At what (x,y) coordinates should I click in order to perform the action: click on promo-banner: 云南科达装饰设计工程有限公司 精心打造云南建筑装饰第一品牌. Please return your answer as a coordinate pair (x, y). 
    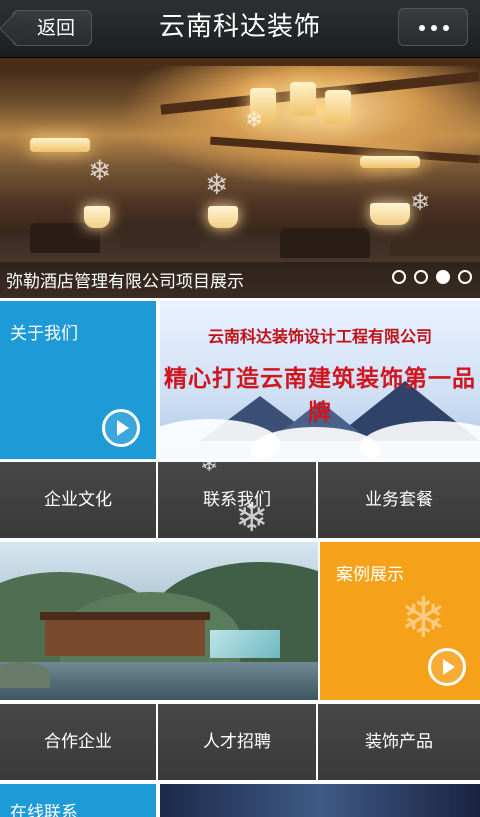
    Looking at the image, I should click on (320, 380).